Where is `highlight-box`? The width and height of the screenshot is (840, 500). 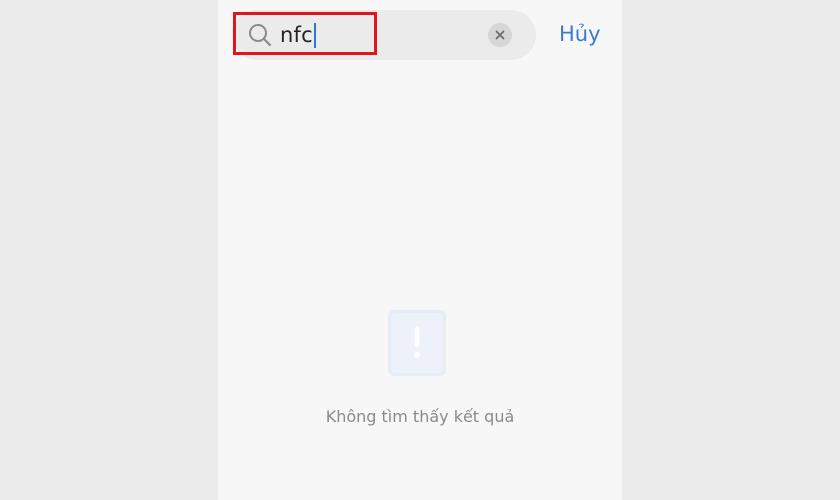 highlight-box is located at coordinates (305, 33).